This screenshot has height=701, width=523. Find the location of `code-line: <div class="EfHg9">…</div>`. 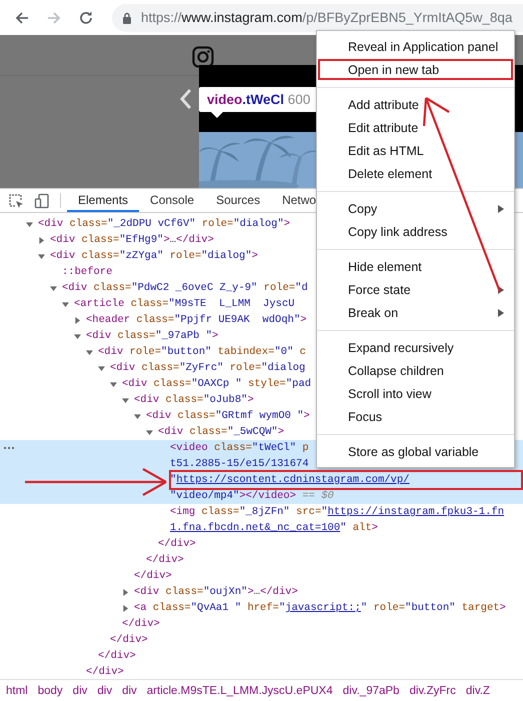

code-line: <div class="EfHg9">…</div> is located at coordinates (132, 240).